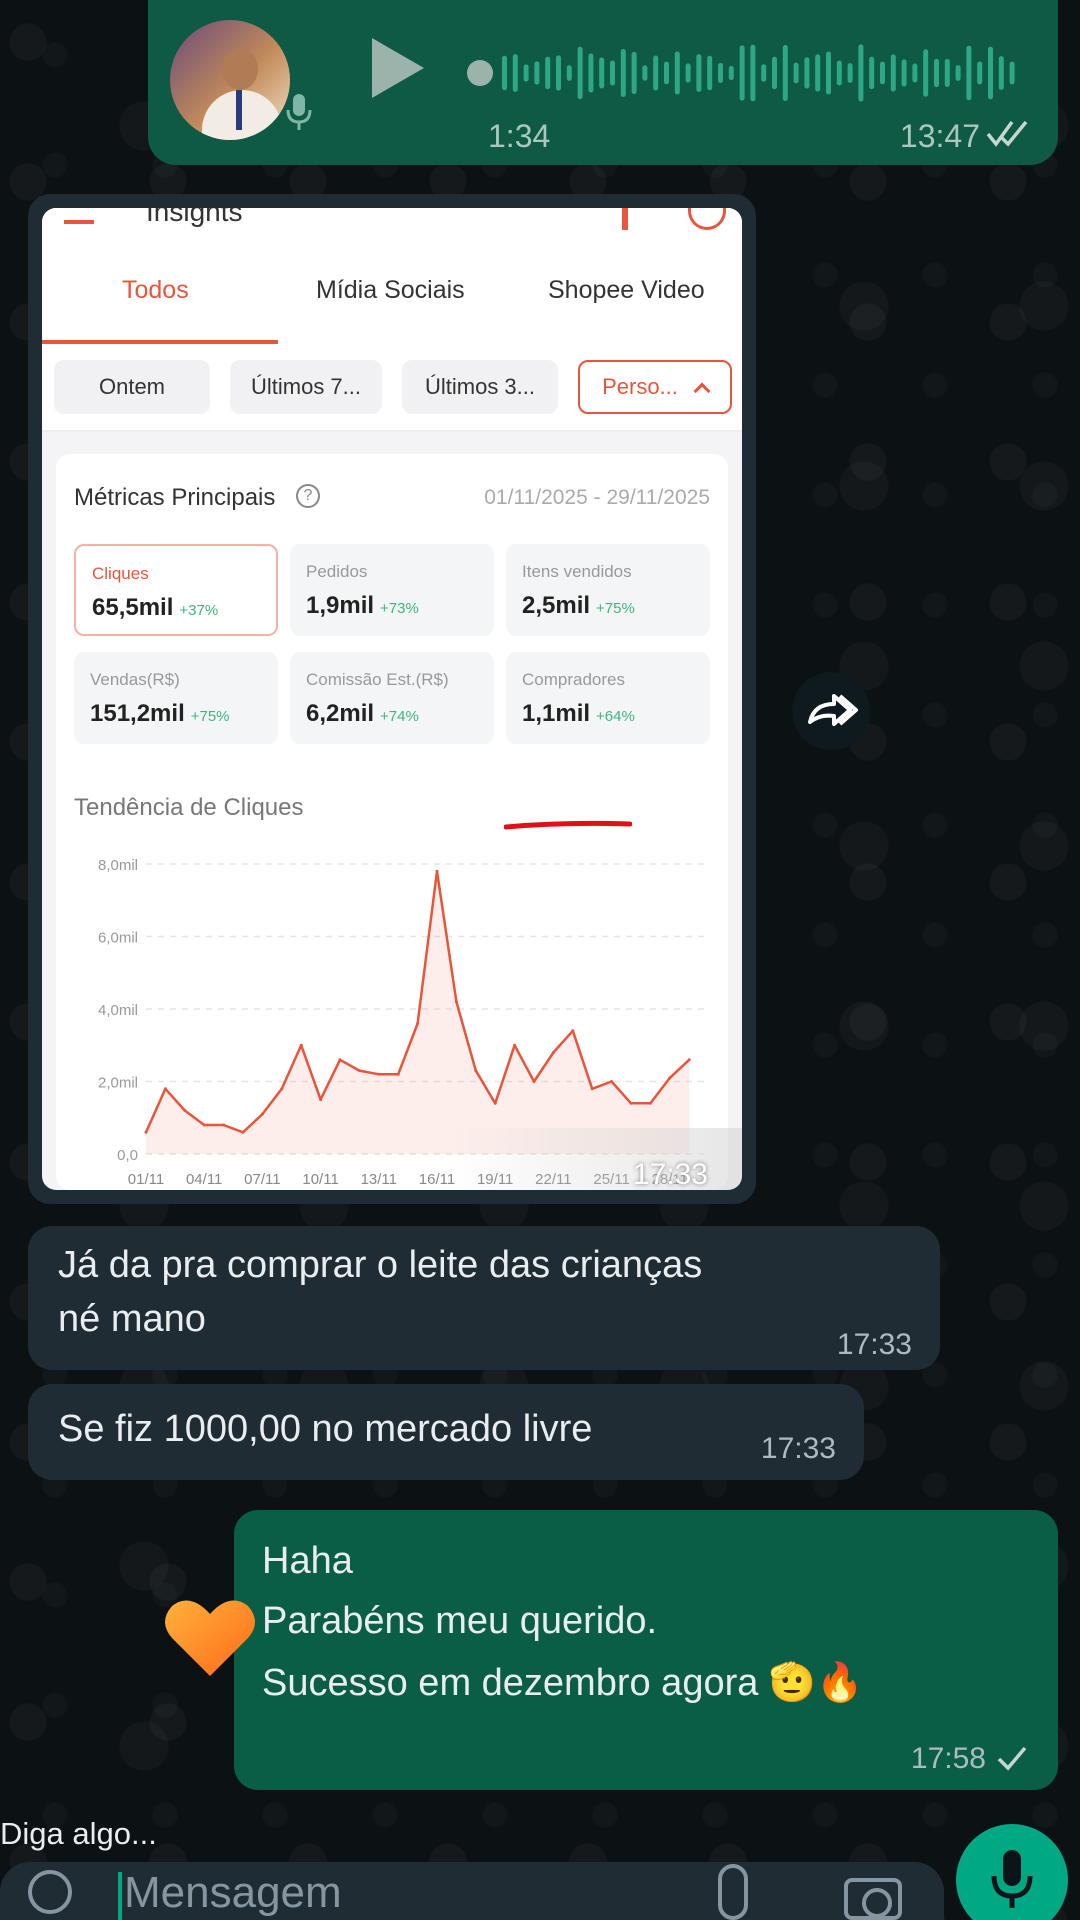 The width and height of the screenshot is (1080, 1920). Describe the element at coordinates (702, 391) in the screenshot. I see `chevron-up-icon` at that location.